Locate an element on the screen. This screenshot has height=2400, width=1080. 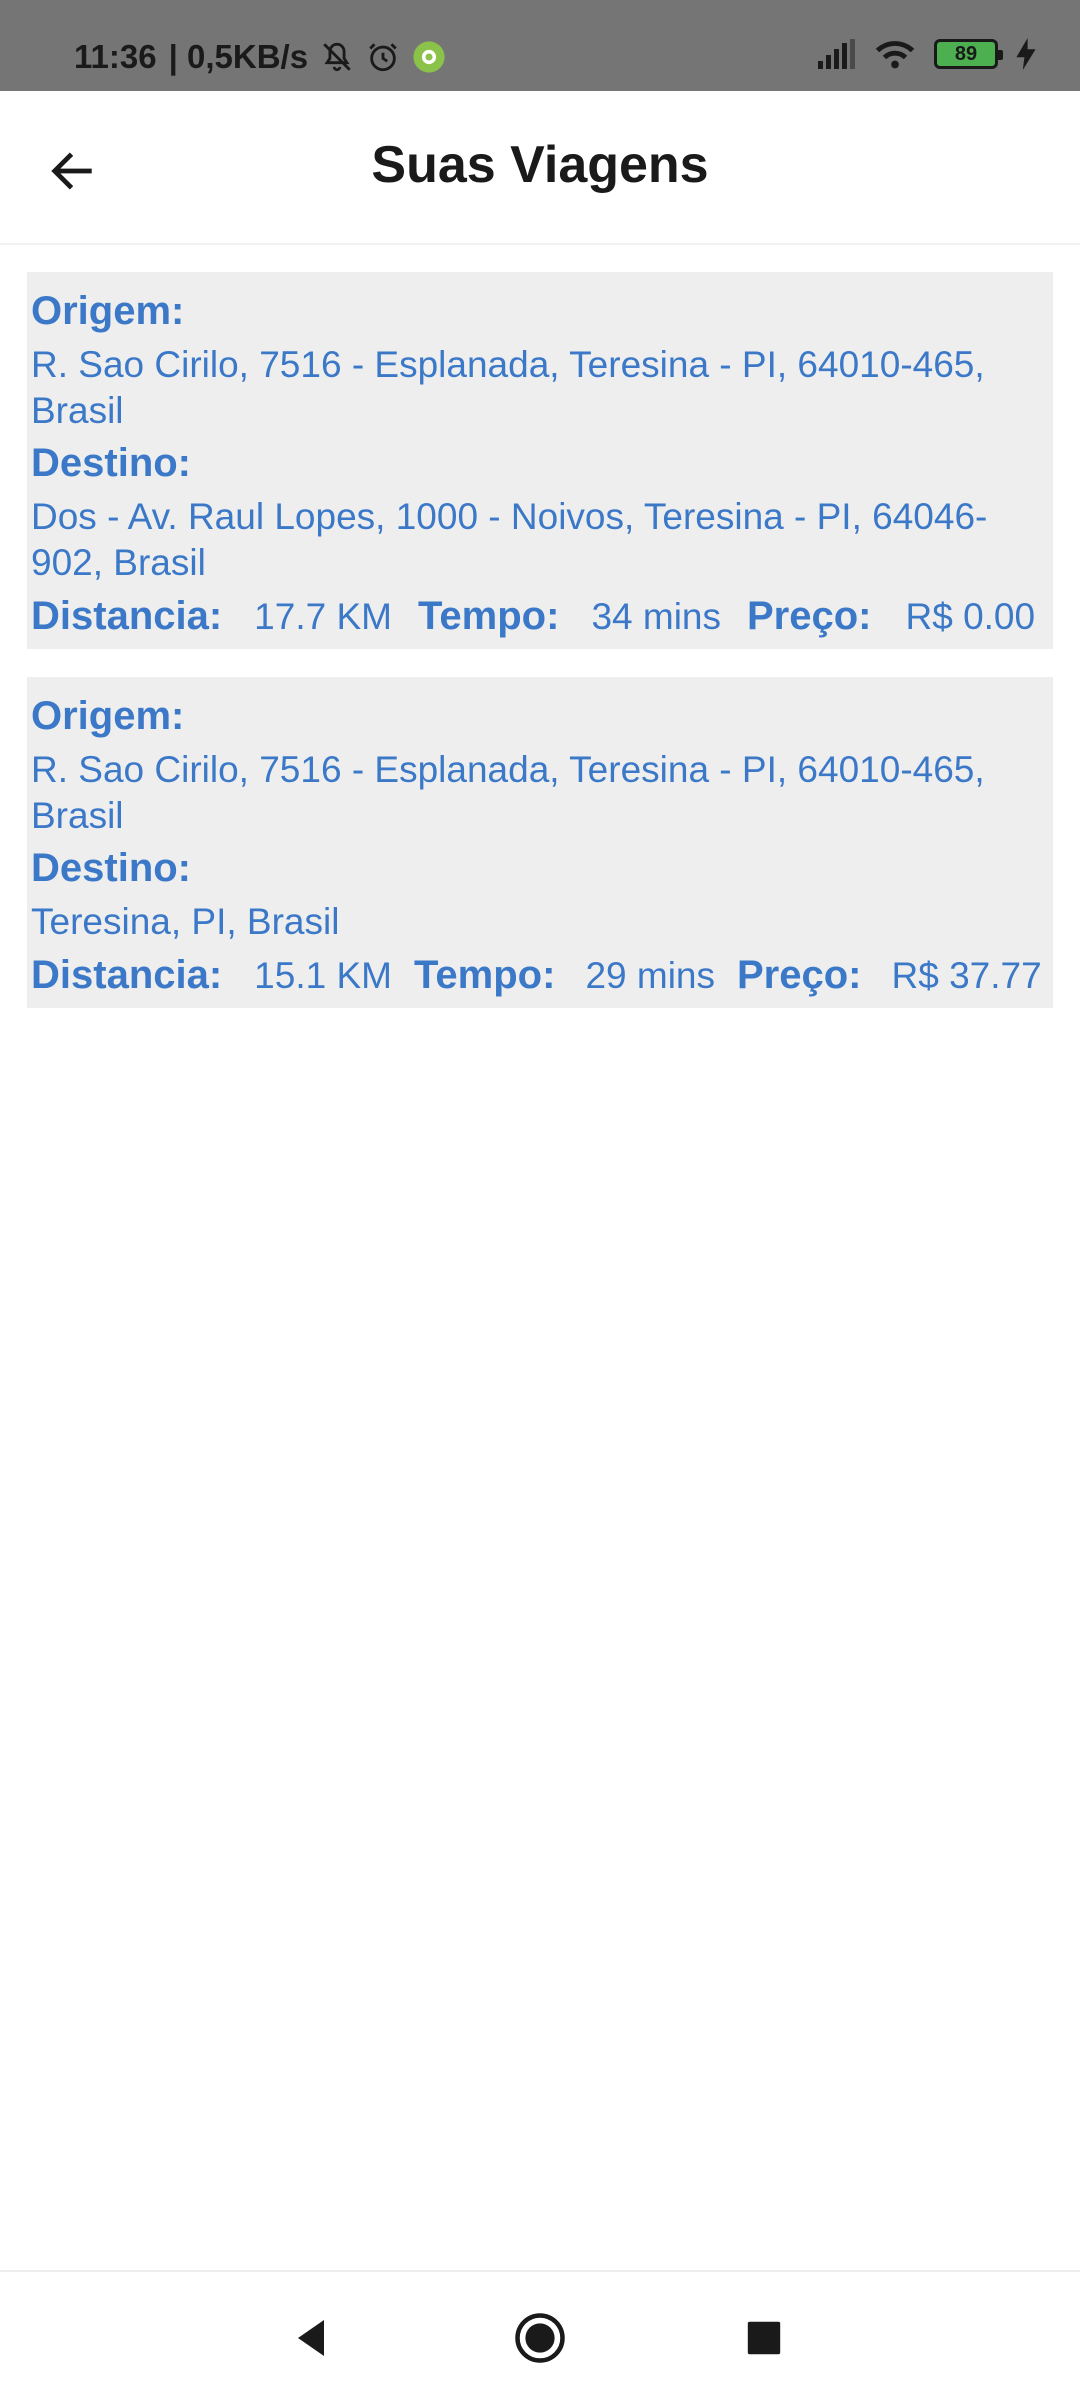
charging-icon is located at coordinates (1026, 54).